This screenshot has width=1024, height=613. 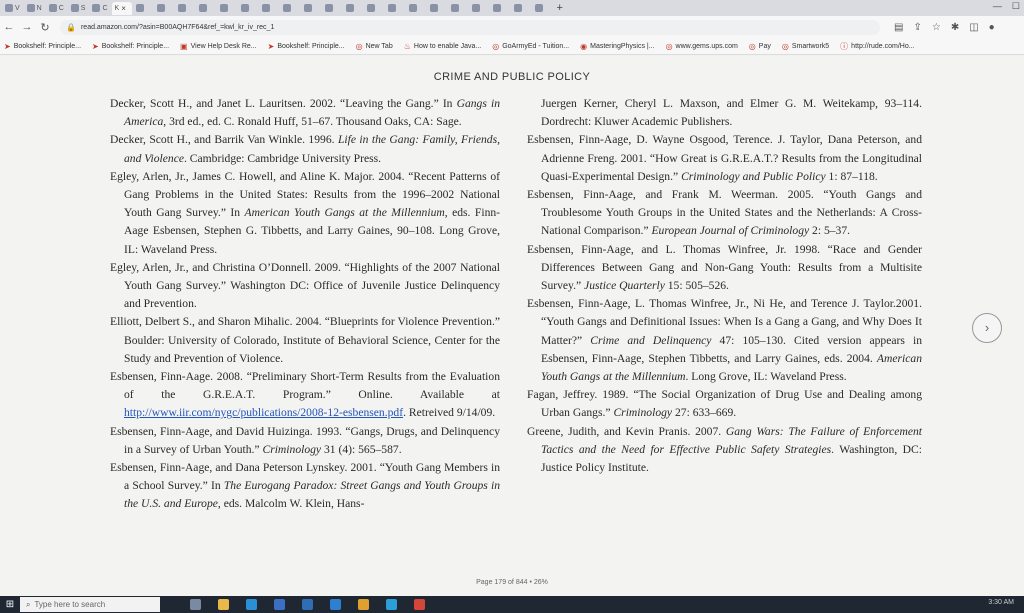 I want to click on forward-icon: →, so click(x=27, y=27).